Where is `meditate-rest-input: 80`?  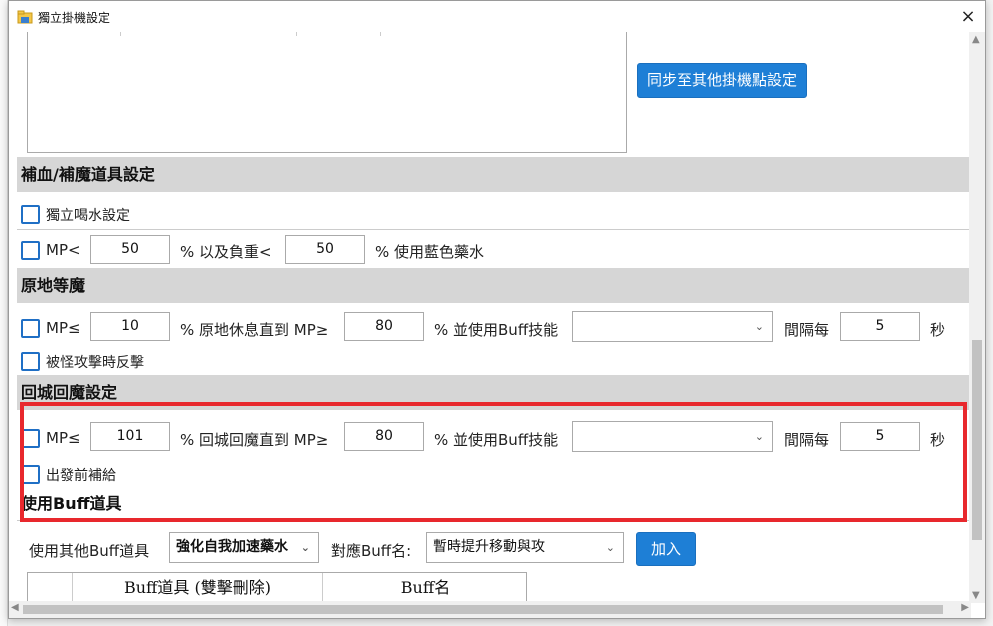
meditate-rest-input: 80 is located at coordinates (384, 326).